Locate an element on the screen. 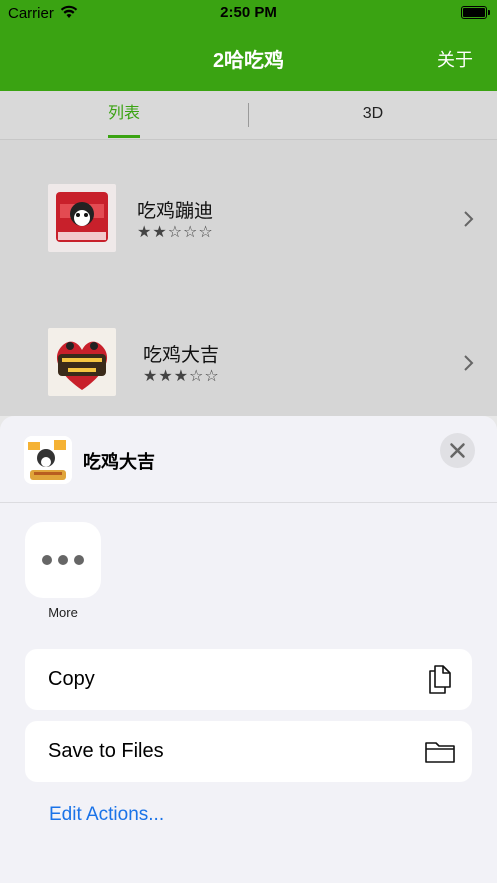 Image resolution: width=497 pixels, height=883 pixels. tab-list: 列表 is located at coordinates (124, 115).